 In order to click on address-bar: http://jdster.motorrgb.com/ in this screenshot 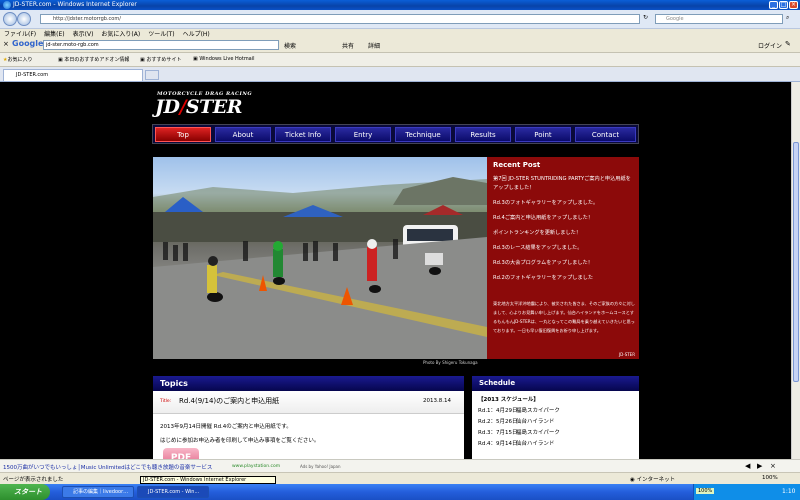, I will do `click(340, 19)`.